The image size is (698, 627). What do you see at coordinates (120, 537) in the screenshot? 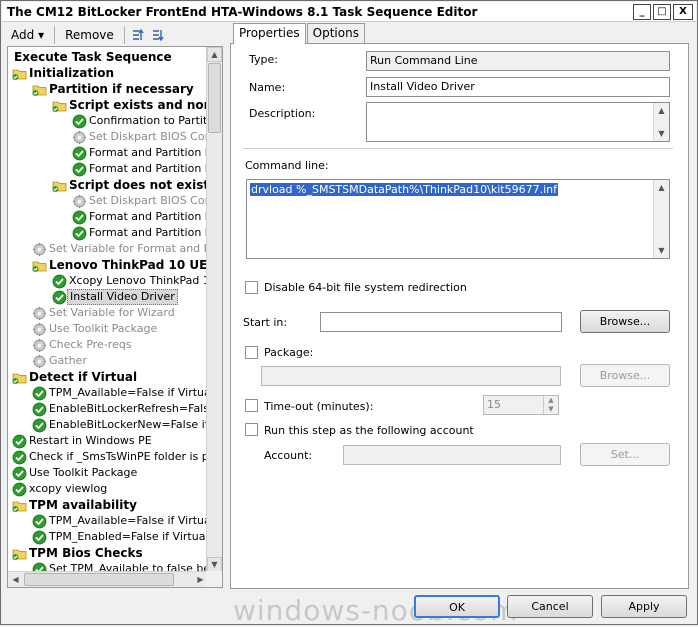
I see `tree-step: TPM_Enabled=False if Virtual` at bounding box center [120, 537].